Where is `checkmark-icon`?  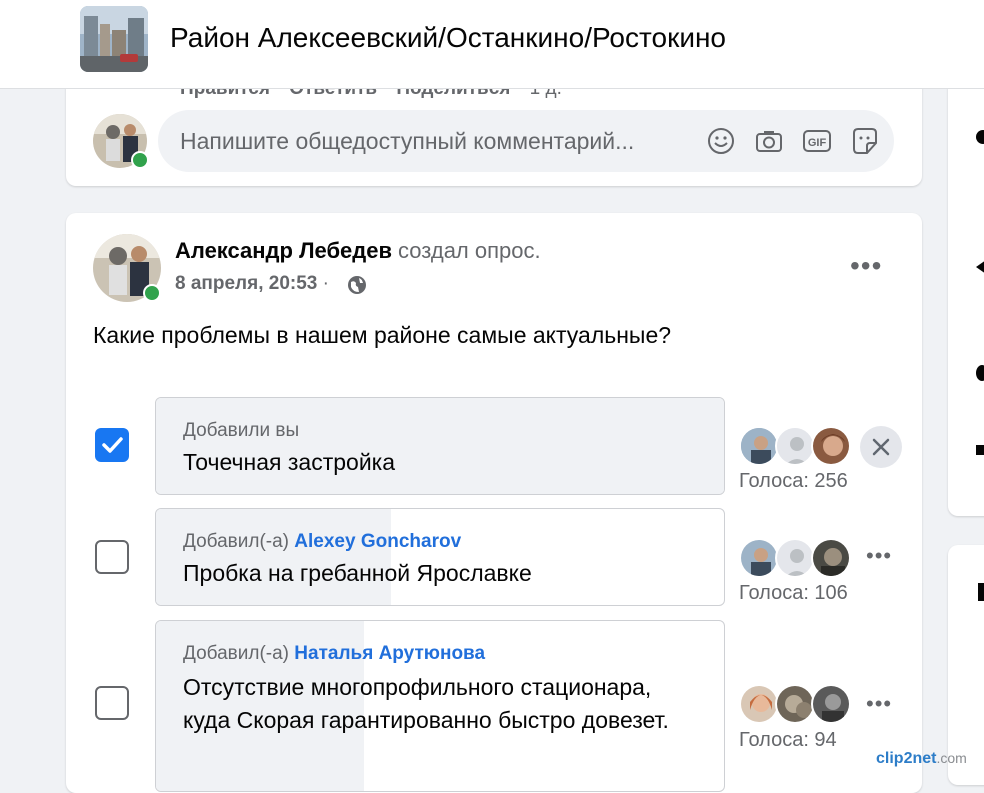 checkmark-icon is located at coordinates (112, 445).